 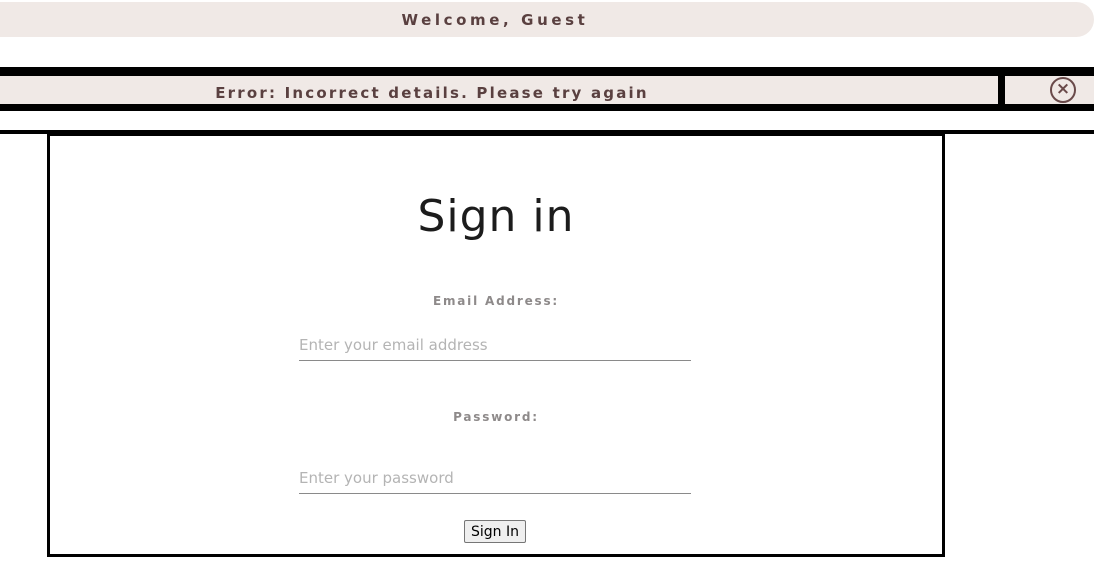 I want to click on close-icon: ×, so click(x=1063, y=90).